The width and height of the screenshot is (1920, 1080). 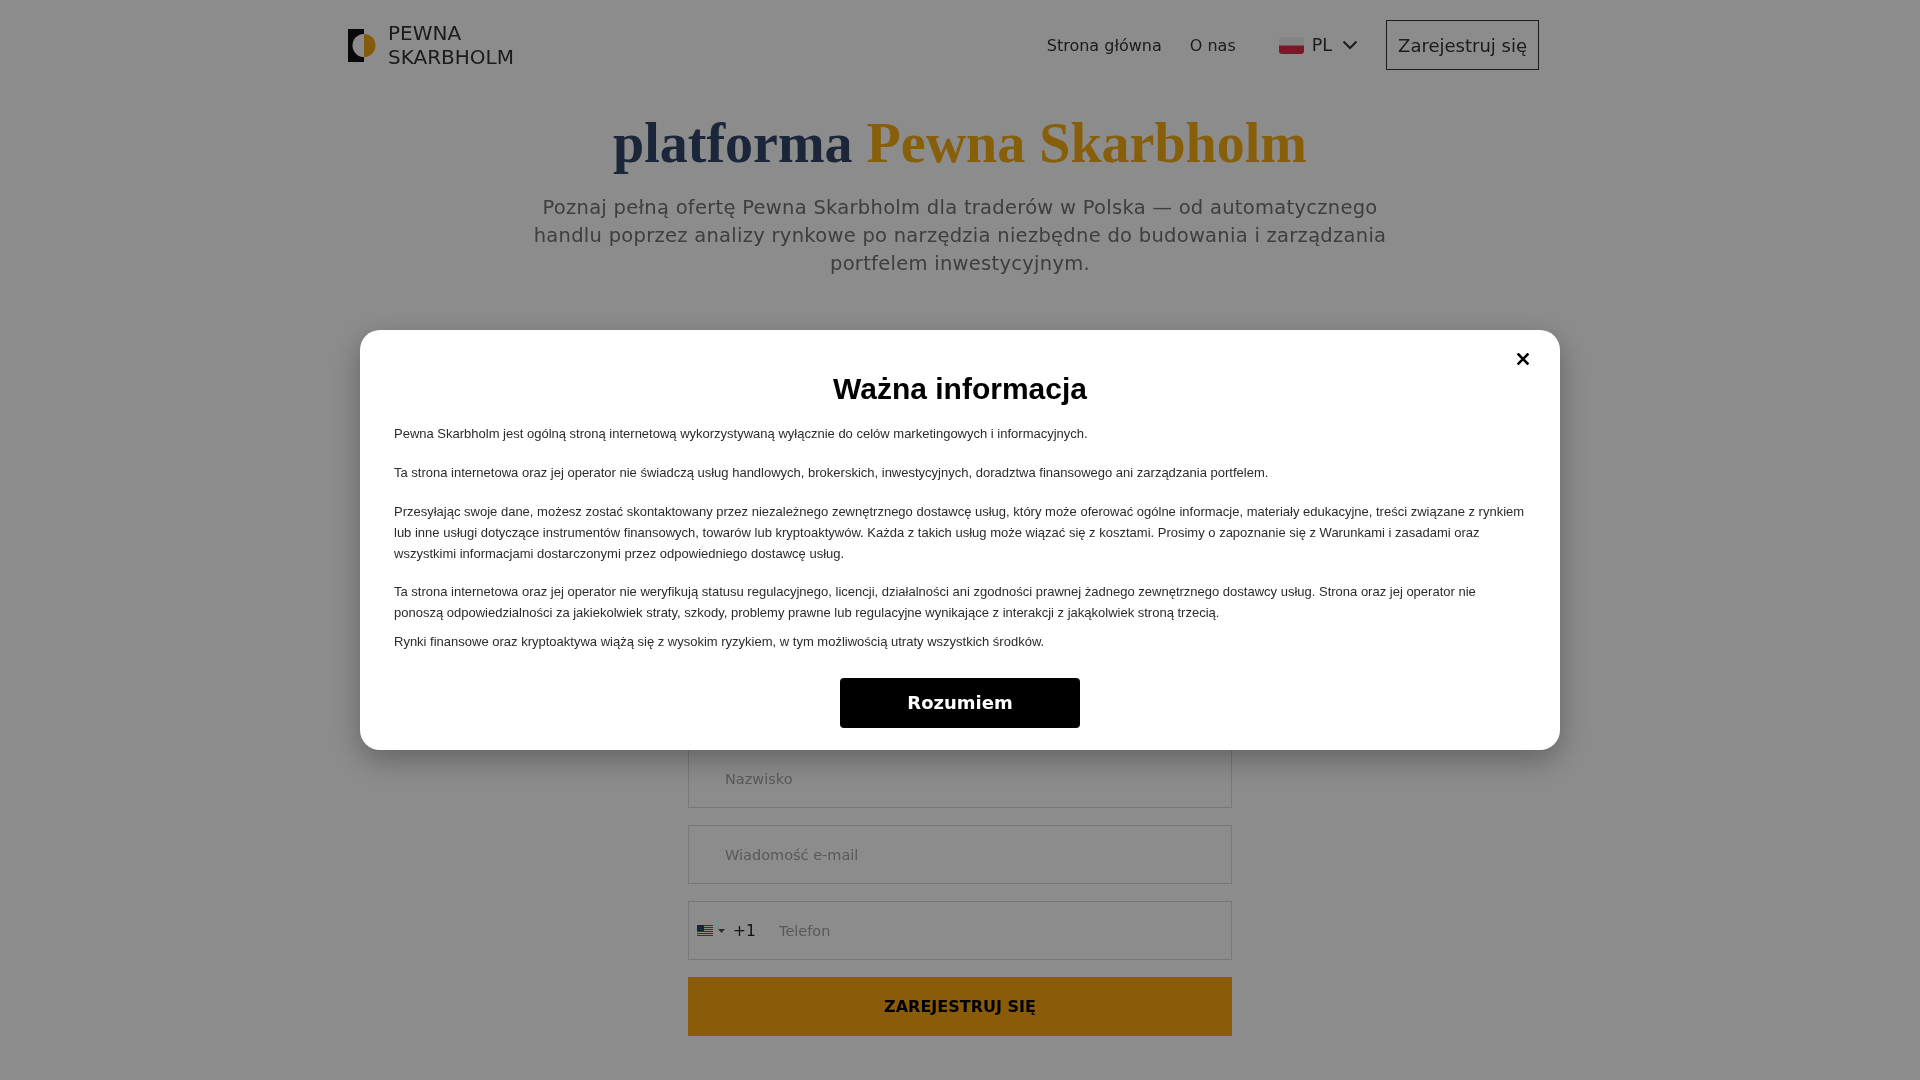 What do you see at coordinates (960, 532) in the screenshot?
I see `dialog-paragraph: Przesyłając swoje dane, możesz zostać skontaktowany przez niezależnego zewnętrznego dostawcę usług, który może oferować ogólne informacje, materiały edukacyjne, treści związane z rynkiem lub inne usługi dotyczące instrumentów finansowych, towarów lub kryptoaktywów. Każda z takich usług może wiązać się z kosztami. Prosimy o zapoznanie się z Warunkami i zasadami oraz wszystkimi informacjami dostarczonymi przez odpowiedniego dostawcę usług.` at bounding box center [960, 532].